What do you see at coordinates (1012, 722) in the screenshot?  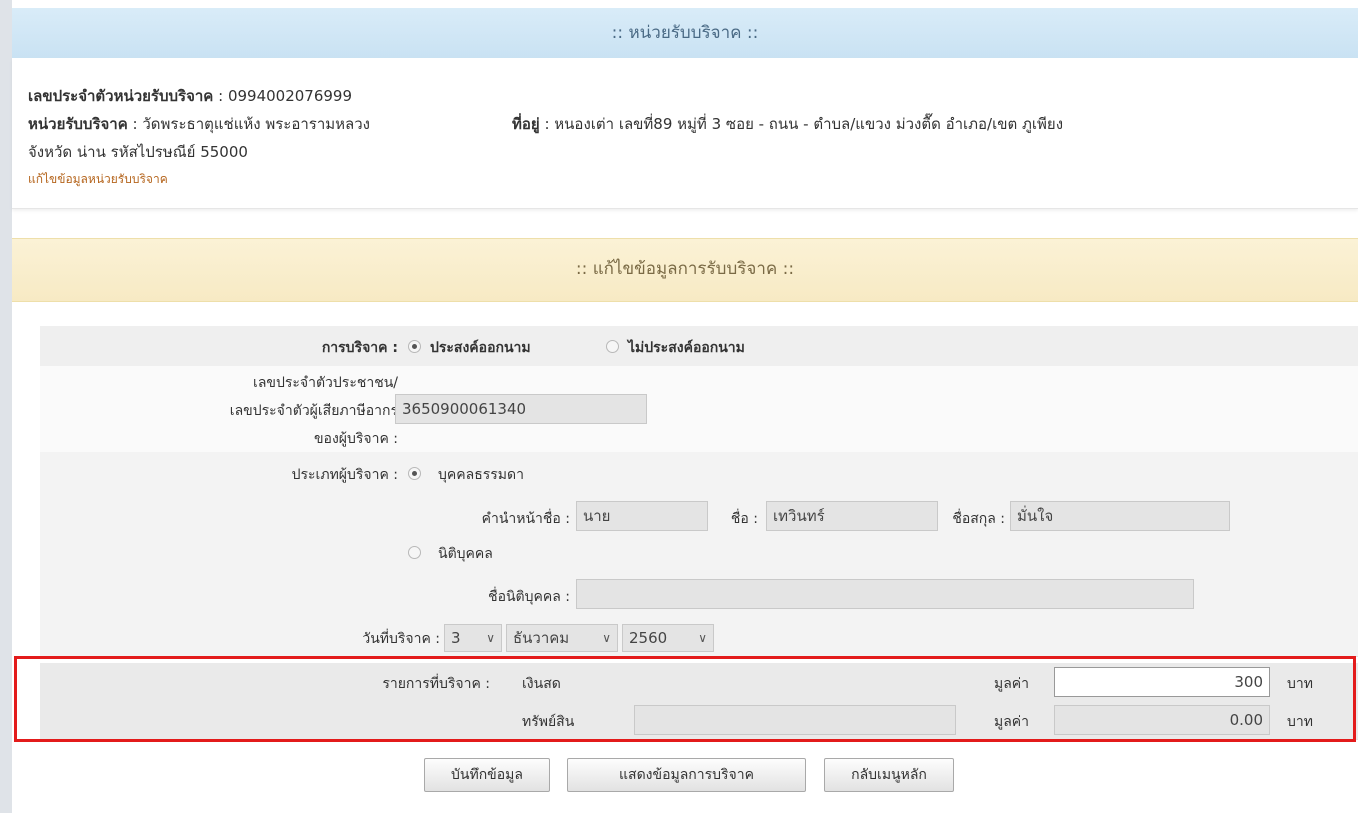 I see `asset-value-label: มูลค่า` at bounding box center [1012, 722].